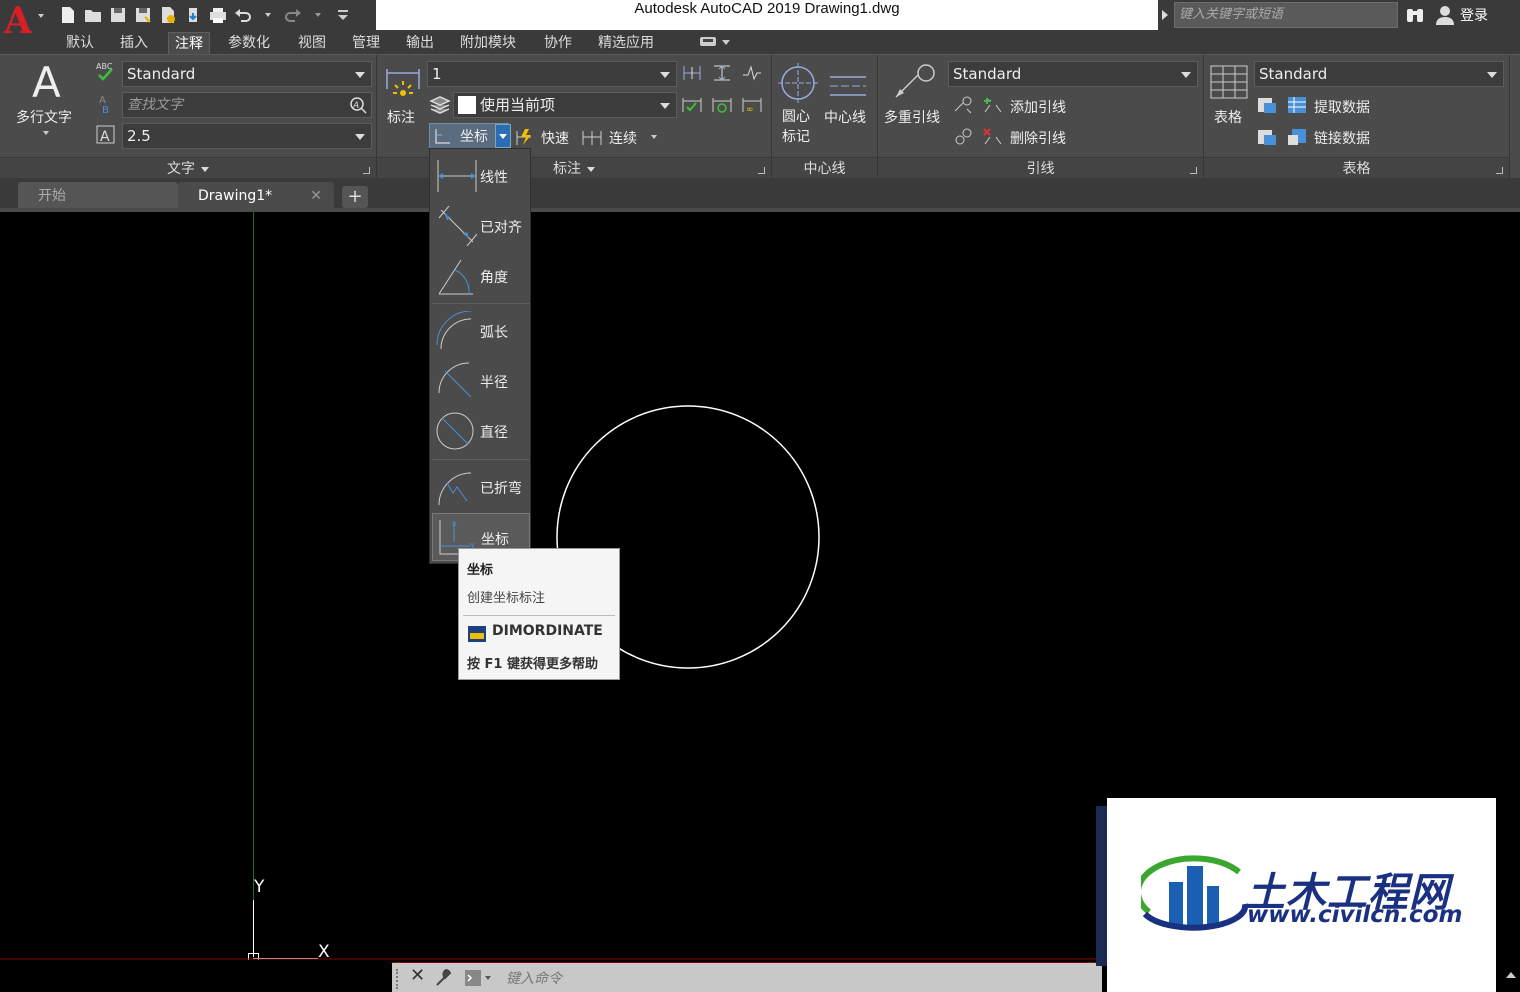  I want to click on dim-type-dropdown-arrow, so click(503, 136).